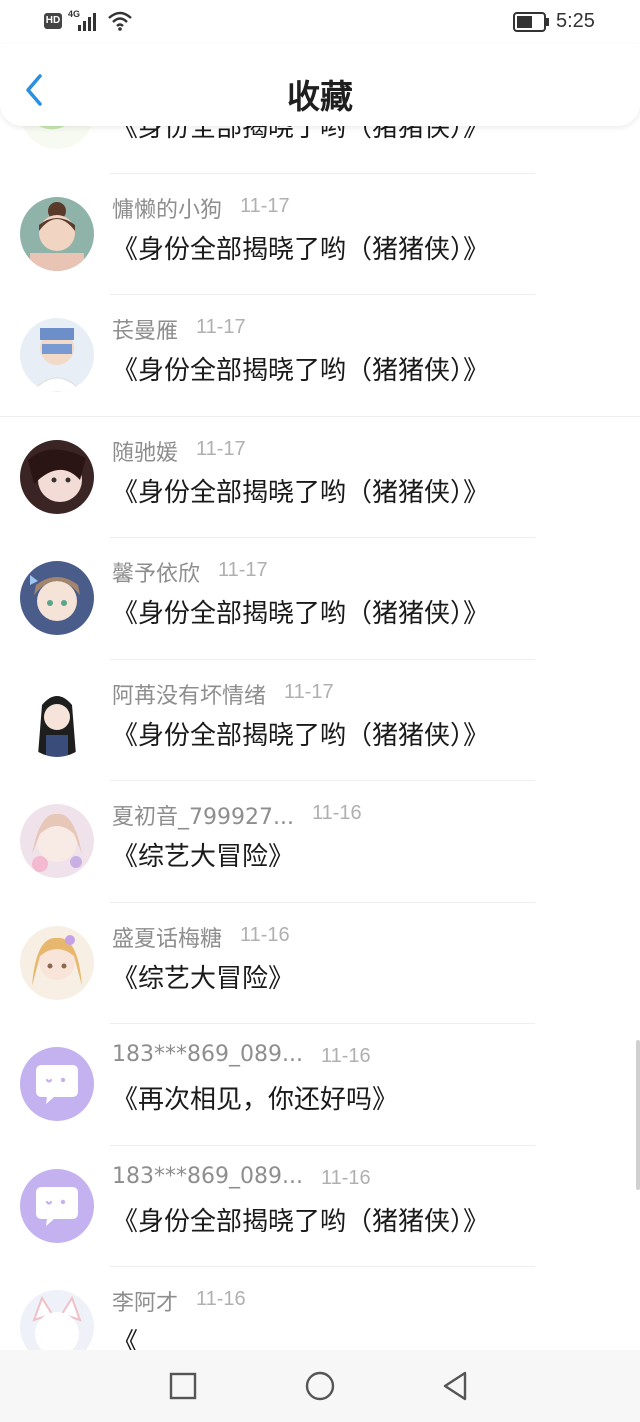 Image resolution: width=640 pixels, height=1422 pixels. I want to click on recent-apps-button, so click(183, 1386).